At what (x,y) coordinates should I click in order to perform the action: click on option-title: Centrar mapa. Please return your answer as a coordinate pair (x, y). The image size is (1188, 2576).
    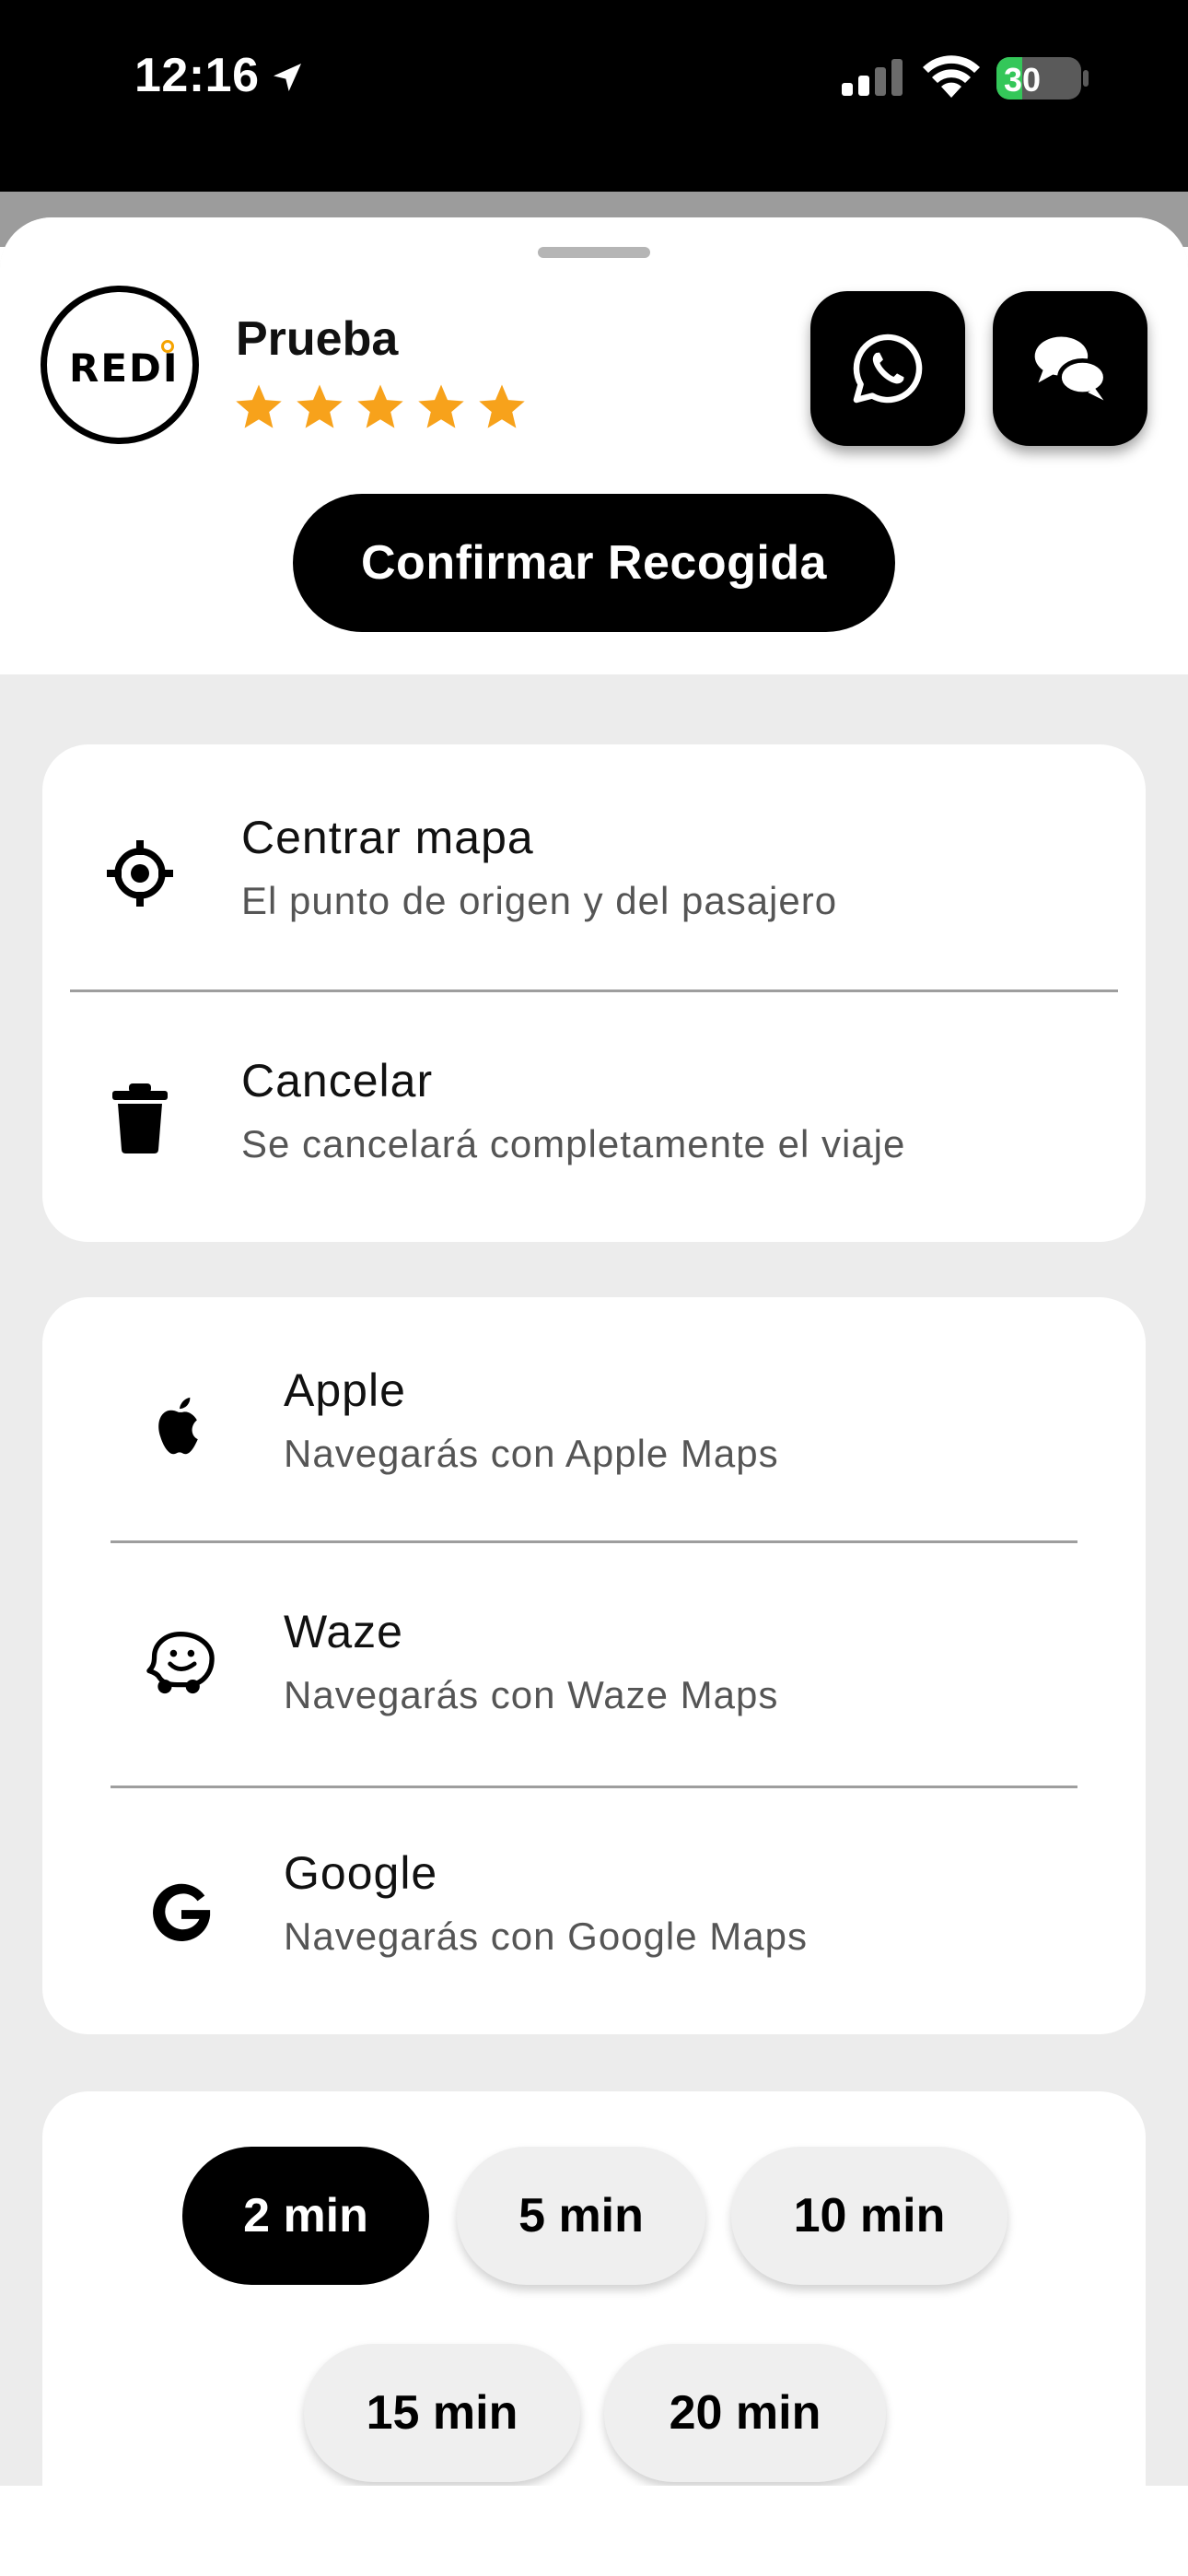
    Looking at the image, I should click on (387, 837).